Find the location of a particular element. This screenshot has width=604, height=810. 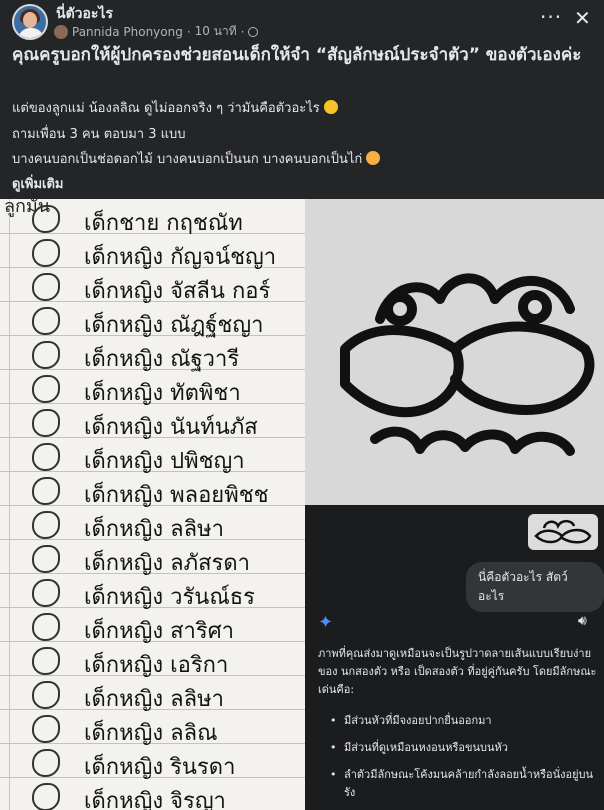

student-name: เด็กหญิง กัญจน์ชญา is located at coordinates (180, 257).